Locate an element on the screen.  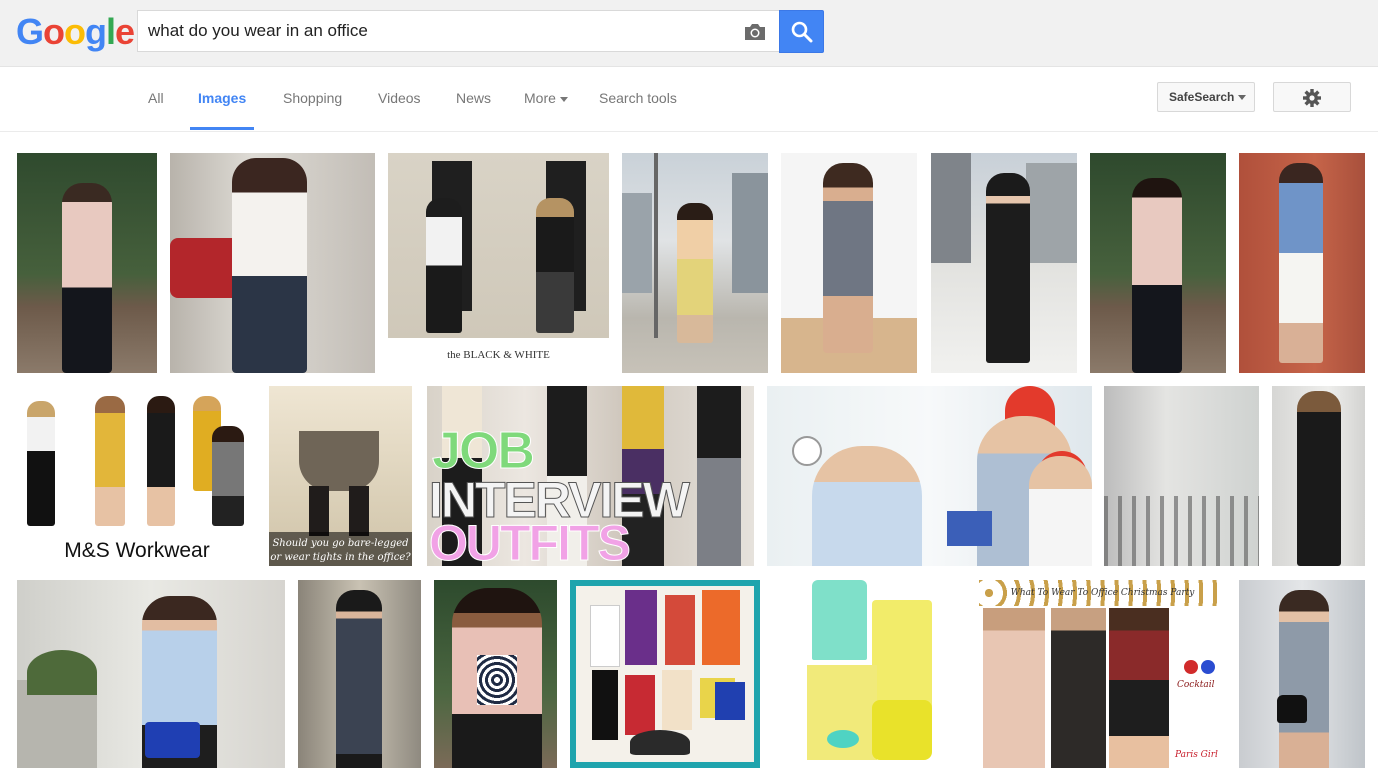
top-bar: Google is located at coordinates (689, 33).